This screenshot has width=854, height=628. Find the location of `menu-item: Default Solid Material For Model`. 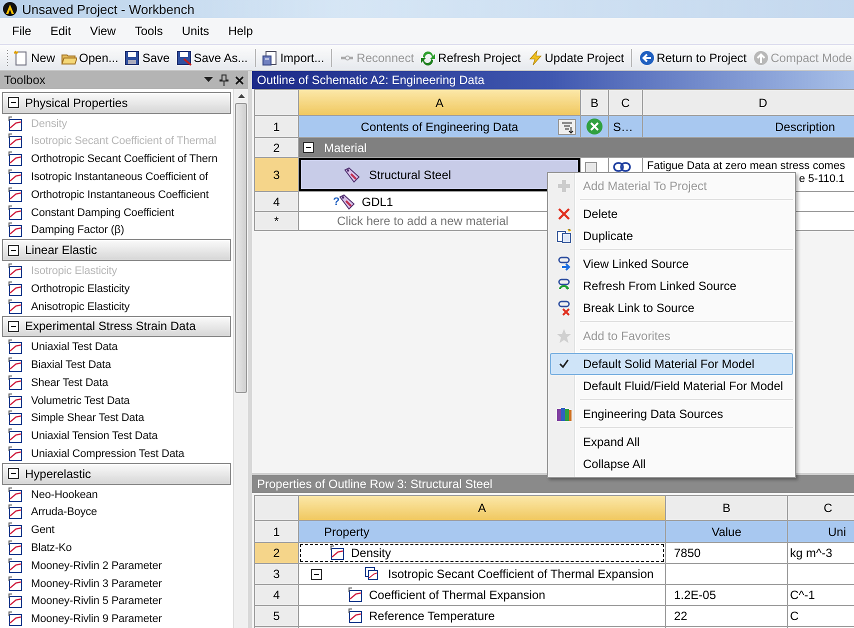

menu-item: Default Solid Material For Model is located at coordinates (671, 364).